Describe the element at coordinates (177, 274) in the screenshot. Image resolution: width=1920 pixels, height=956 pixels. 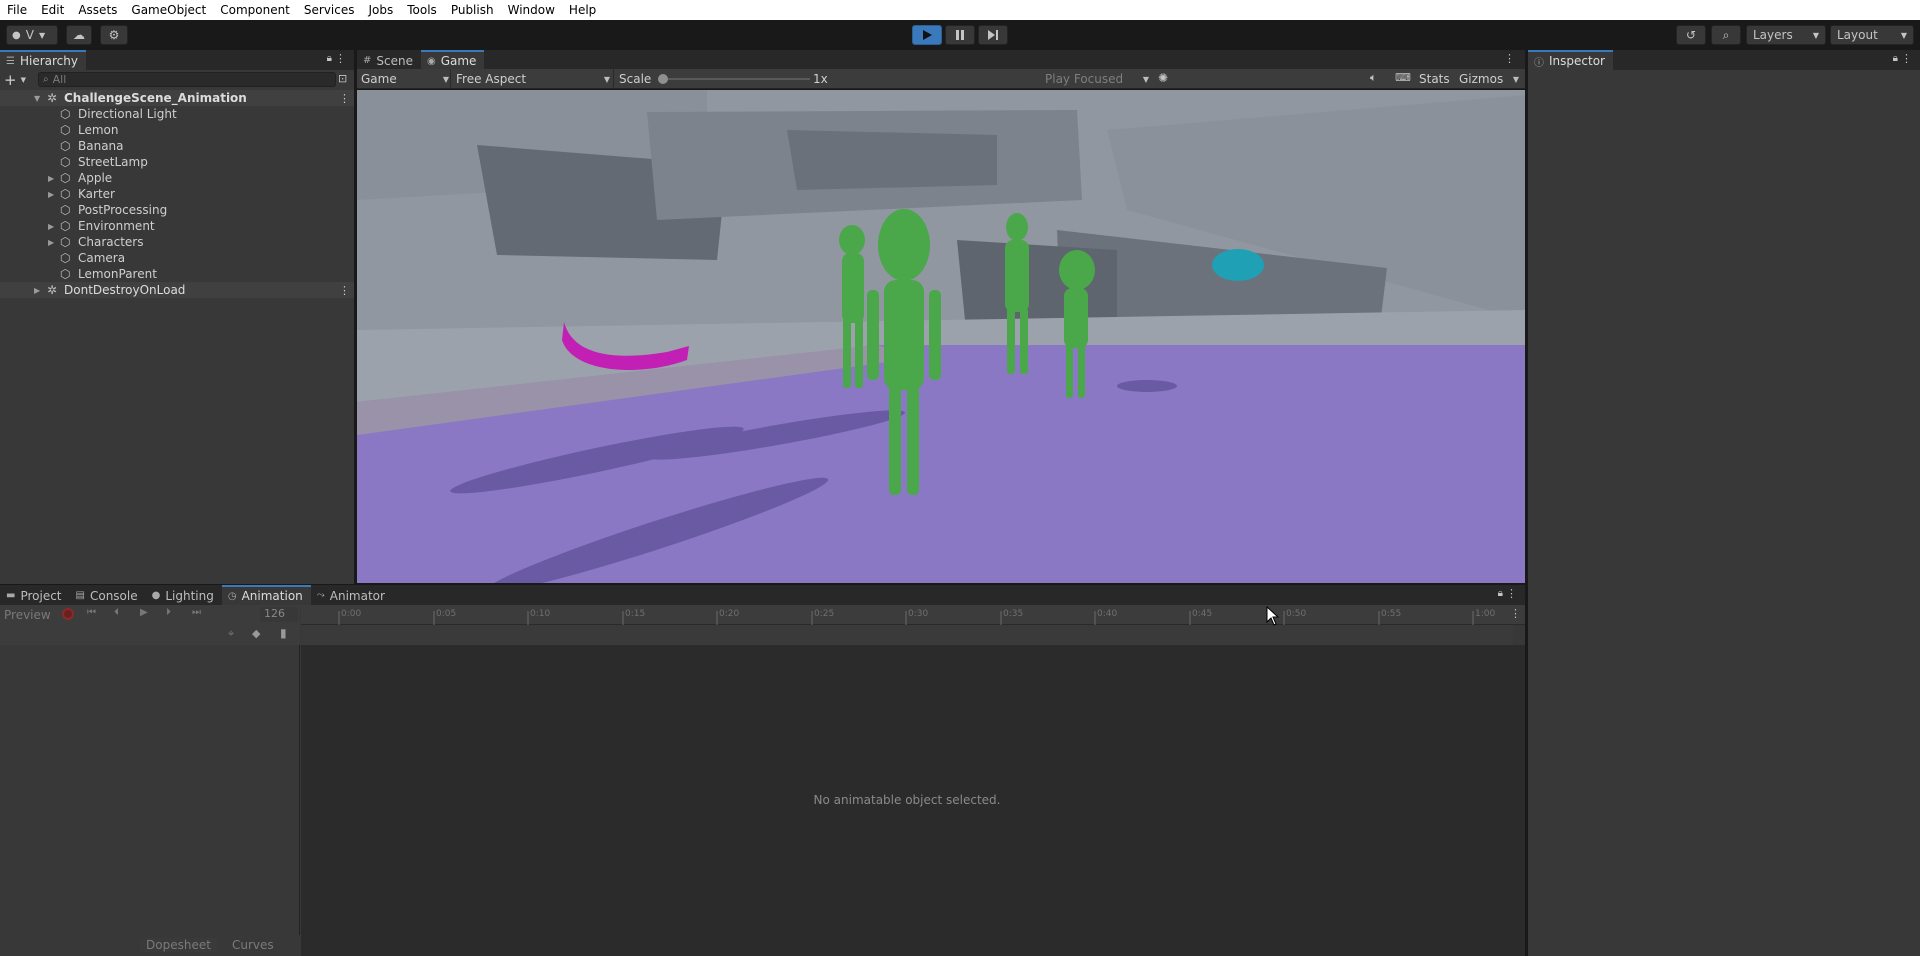
I see `hierarchy-item: ⬡ LemonParent` at that location.